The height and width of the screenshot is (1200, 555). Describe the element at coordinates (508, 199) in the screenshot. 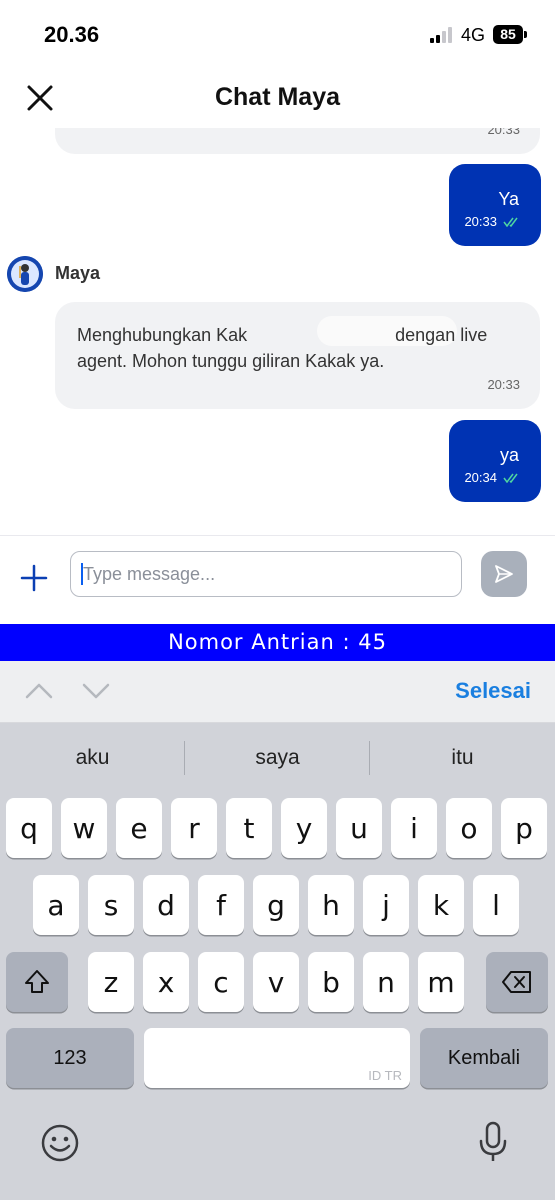

I see `message-text: Ya` at that location.